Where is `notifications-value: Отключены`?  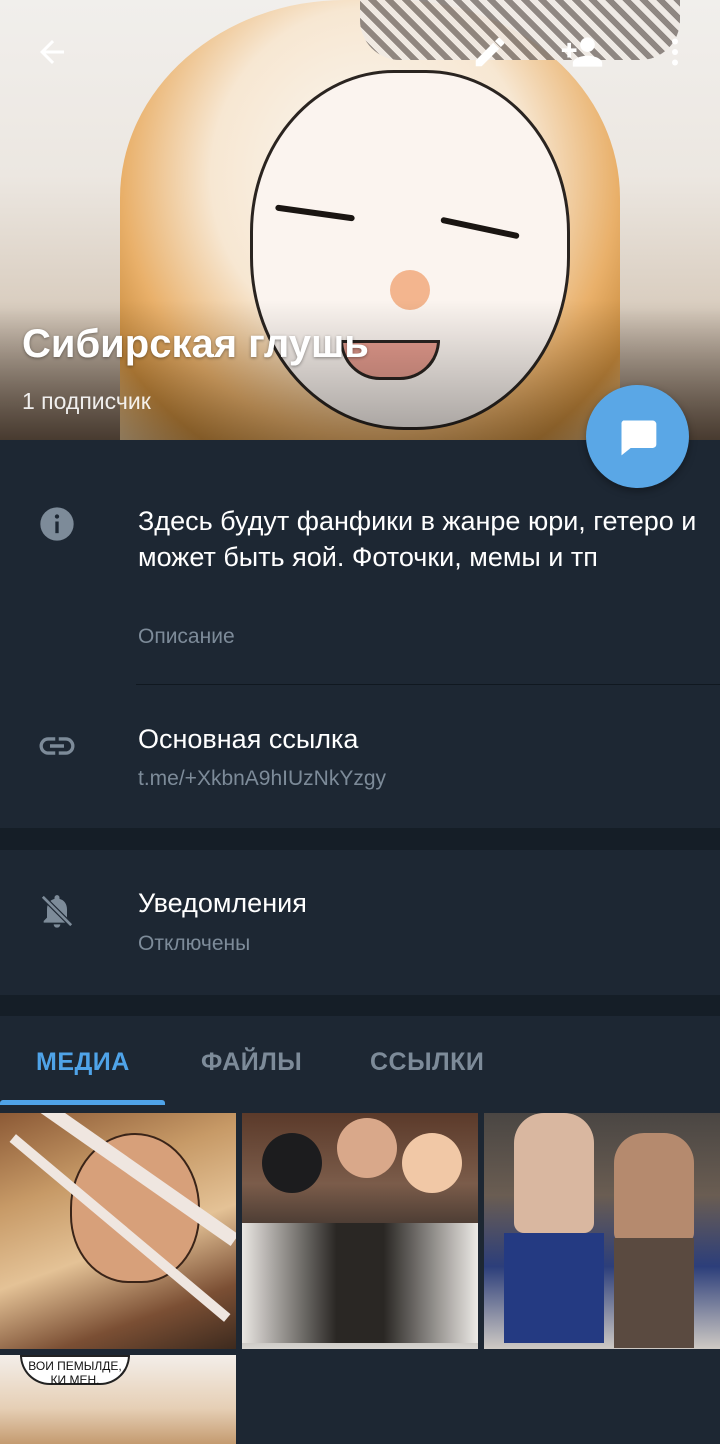
notifications-value: Отключены is located at coordinates (194, 943).